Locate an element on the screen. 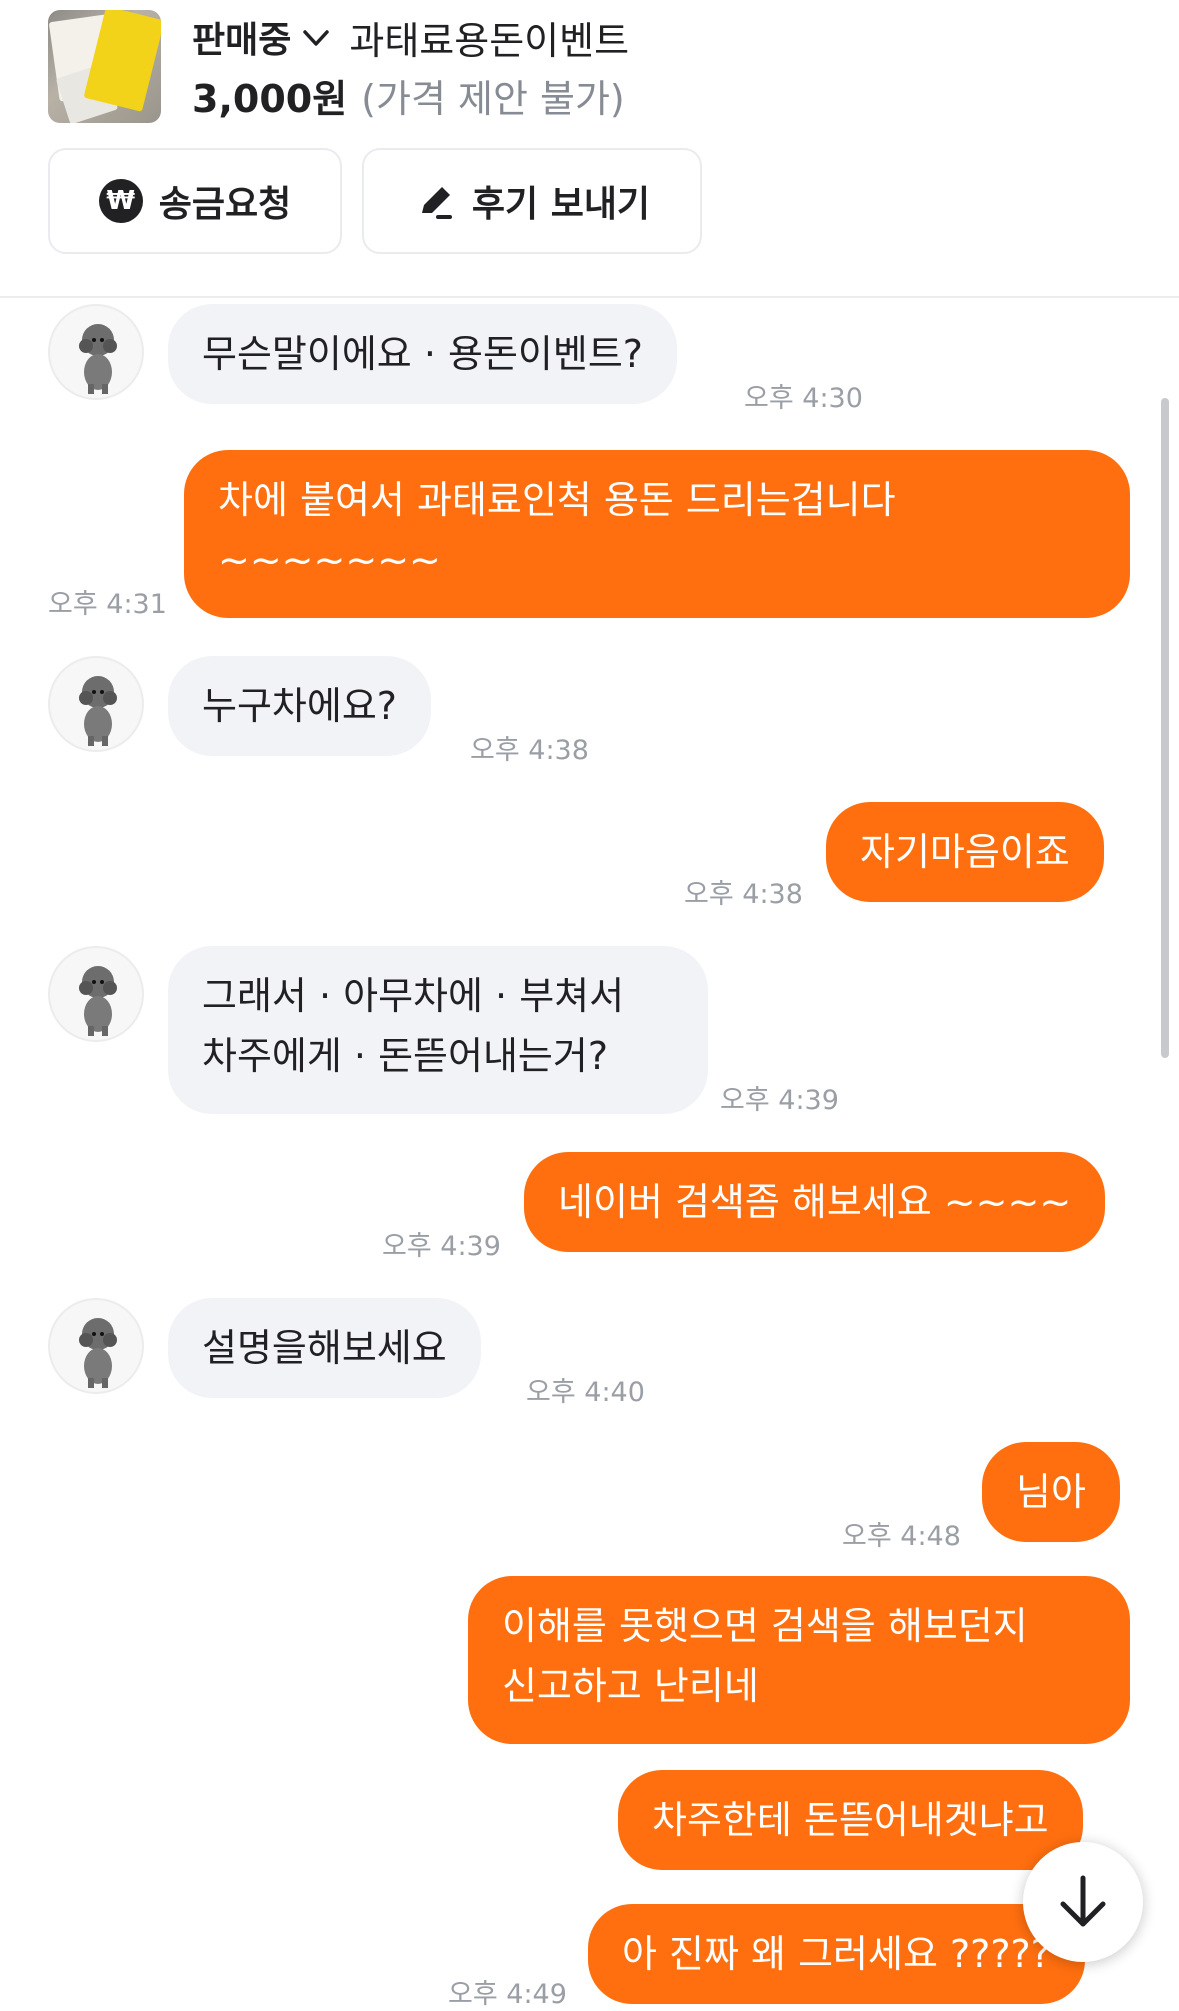 This screenshot has height=2011, width=1179. arrow-down-icon is located at coordinates (1083, 1901).